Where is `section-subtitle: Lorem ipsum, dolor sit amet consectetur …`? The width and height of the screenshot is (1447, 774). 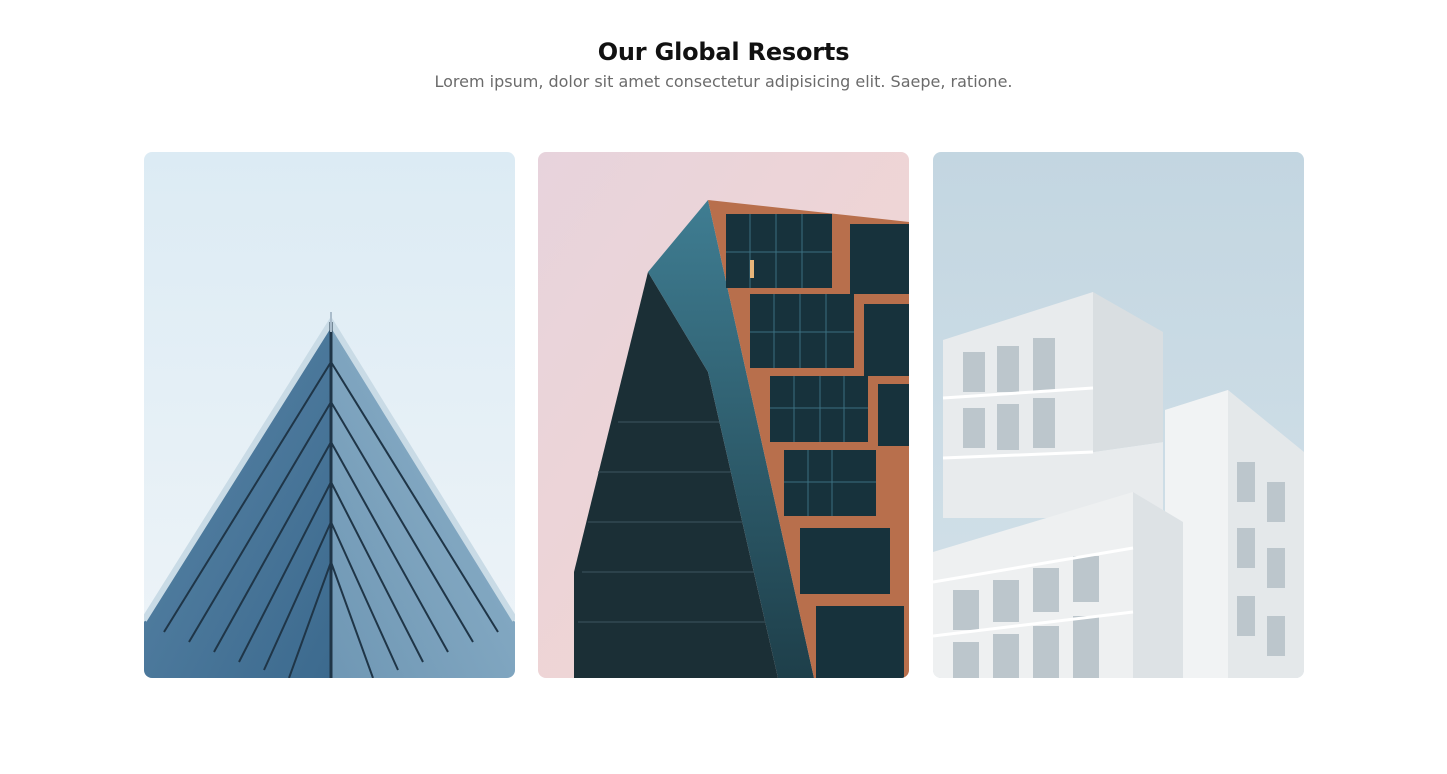
section-subtitle: Lorem ipsum, dolor sit amet consectetur … is located at coordinates (723, 81).